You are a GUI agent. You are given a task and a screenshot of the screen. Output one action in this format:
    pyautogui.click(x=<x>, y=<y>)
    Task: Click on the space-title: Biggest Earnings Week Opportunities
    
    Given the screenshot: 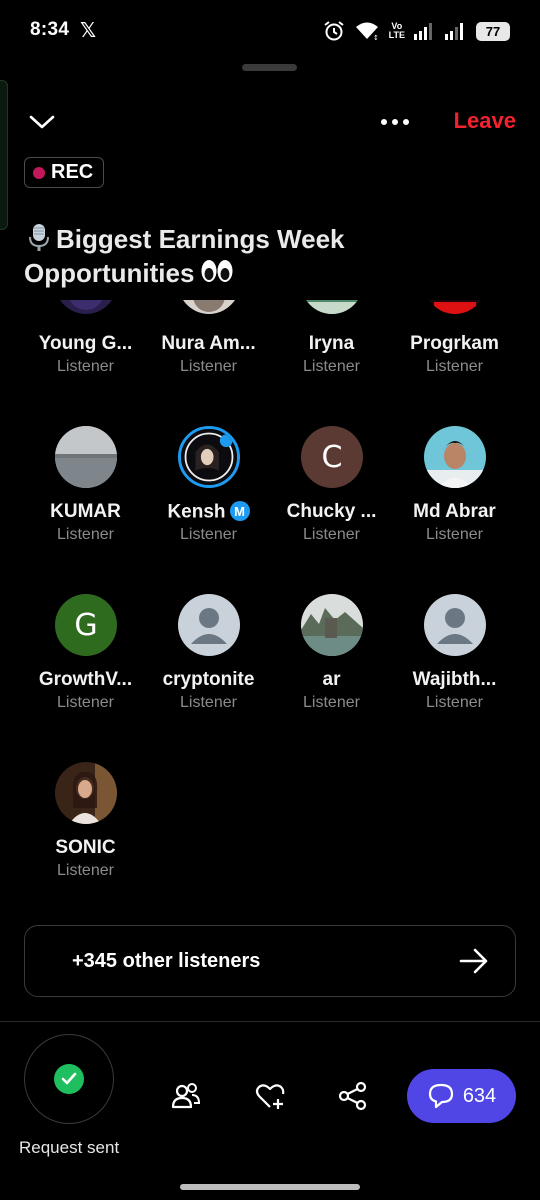 What is the action you would take?
    pyautogui.click(x=204, y=256)
    